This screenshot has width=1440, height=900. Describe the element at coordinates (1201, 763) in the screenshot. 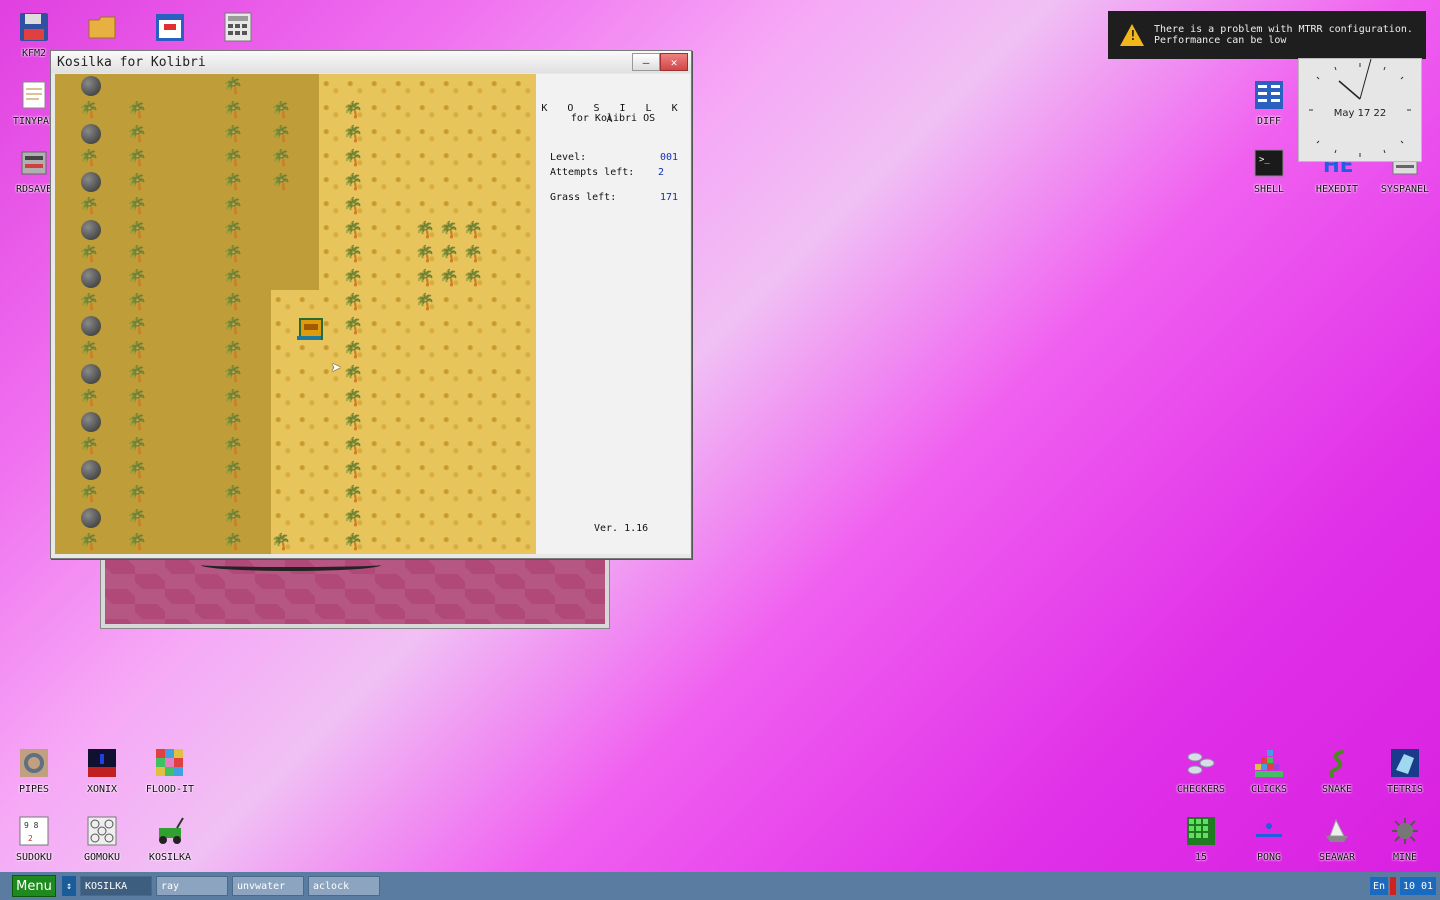

I see `checkers-icon` at that location.